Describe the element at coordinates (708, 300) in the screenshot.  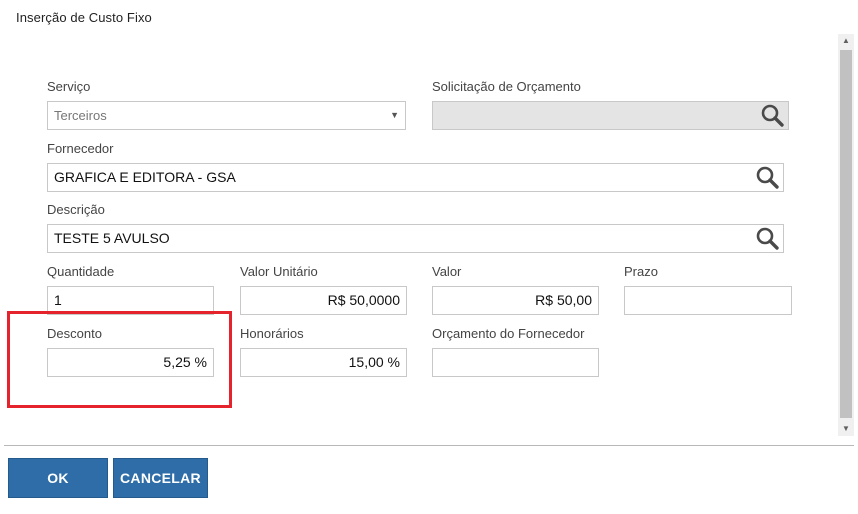
I see `prazo-field` at that location.